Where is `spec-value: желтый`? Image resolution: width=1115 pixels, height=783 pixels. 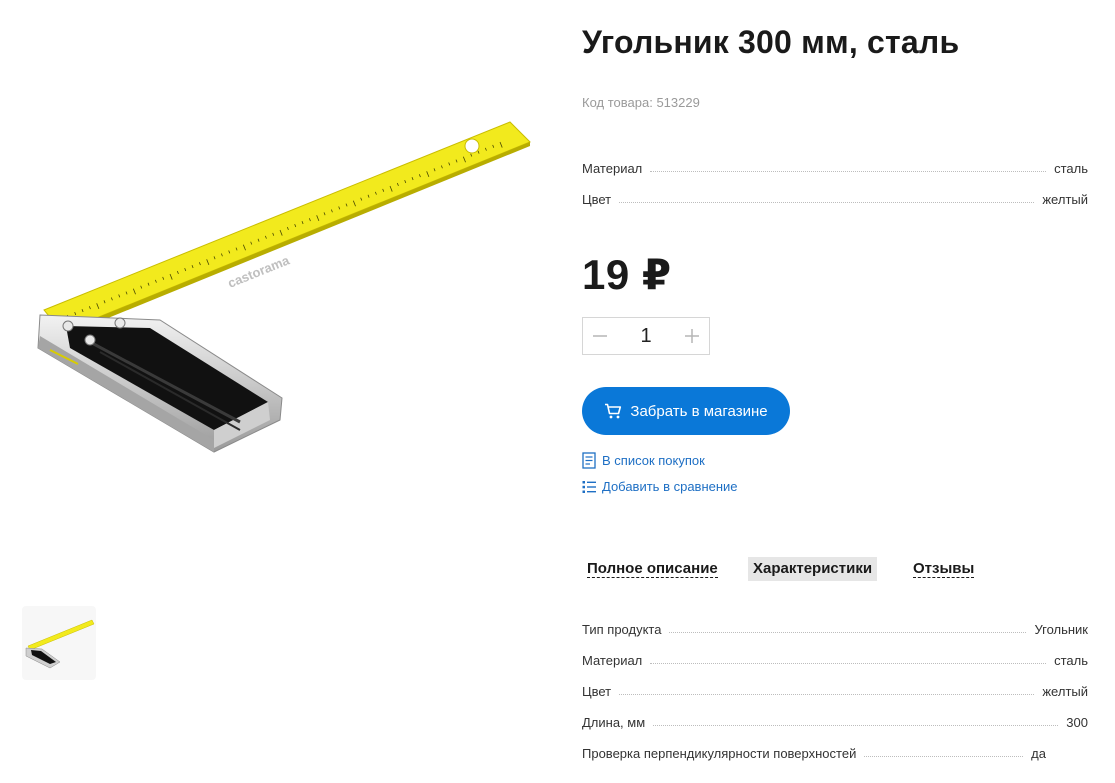
spec-value: желтый is located at coordinates (1065, 199).